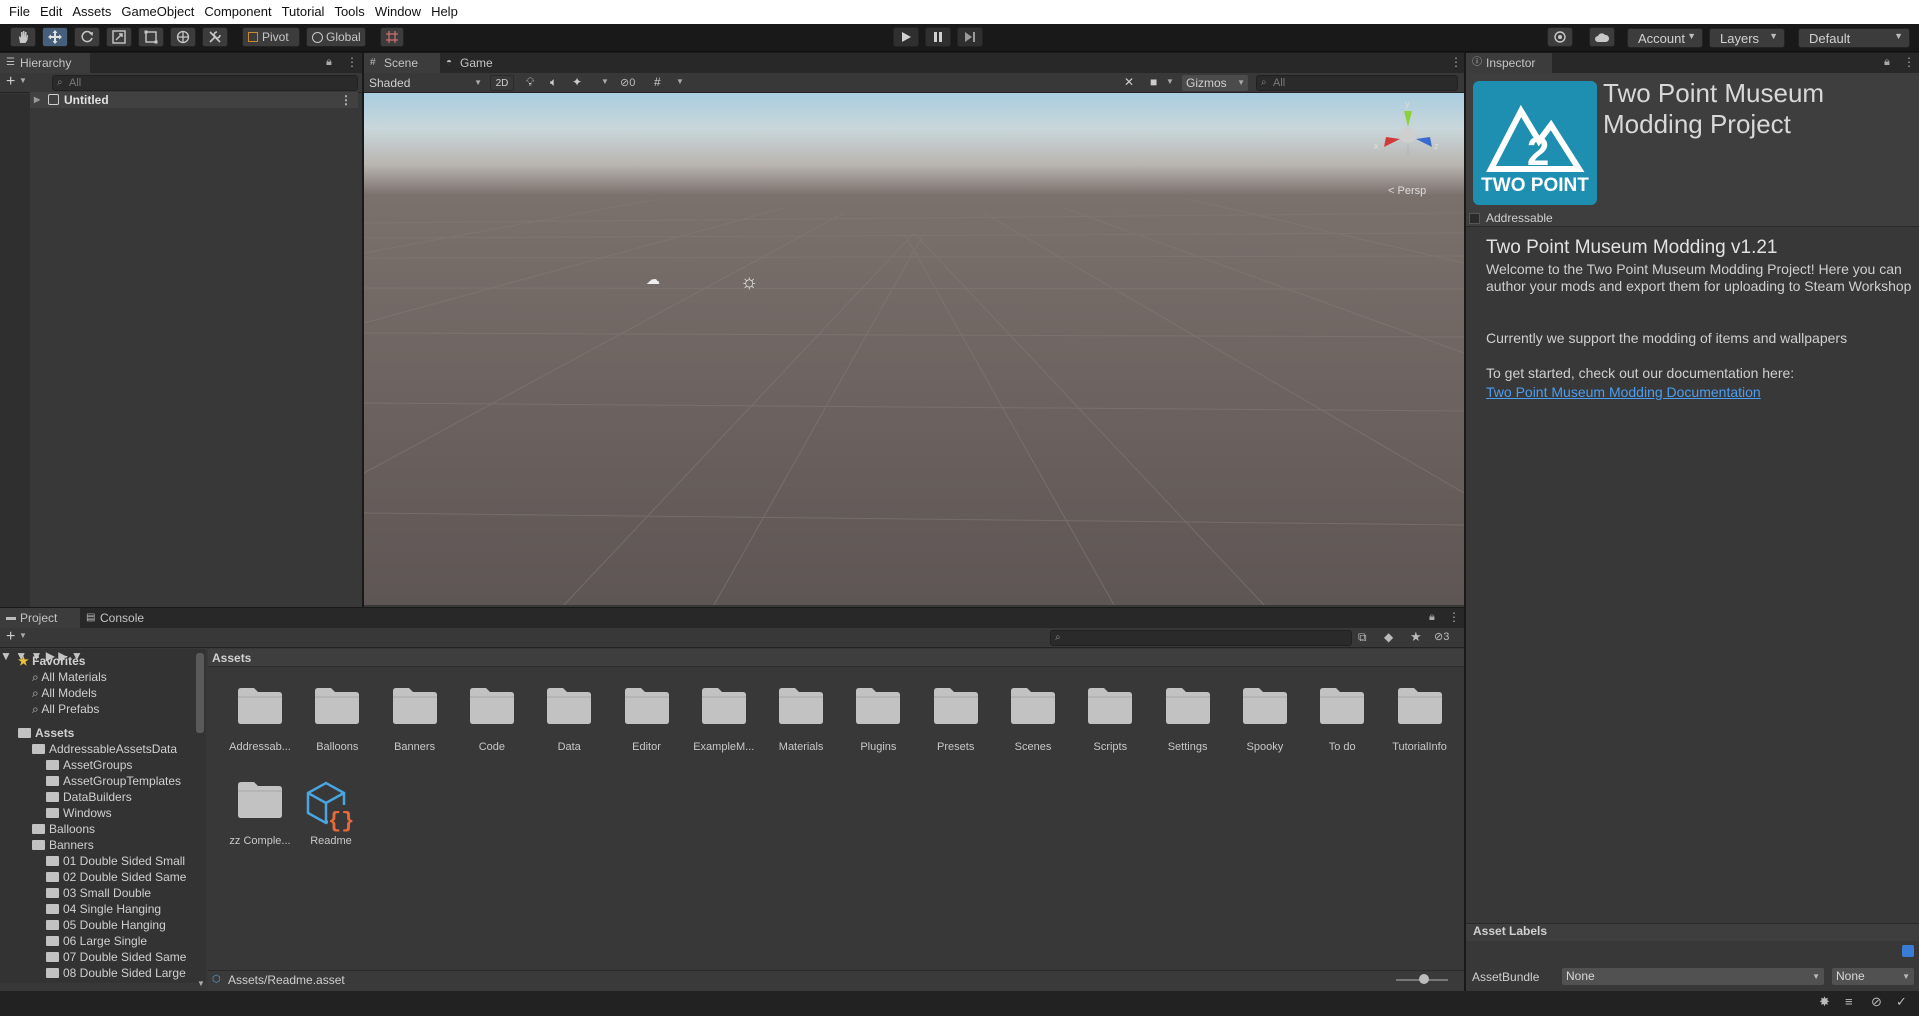 Image resolution: width=1919 pixels, height=1016 pixels. I want to click on hidden-objects-toggle: ⊘0, so click(627, 83).